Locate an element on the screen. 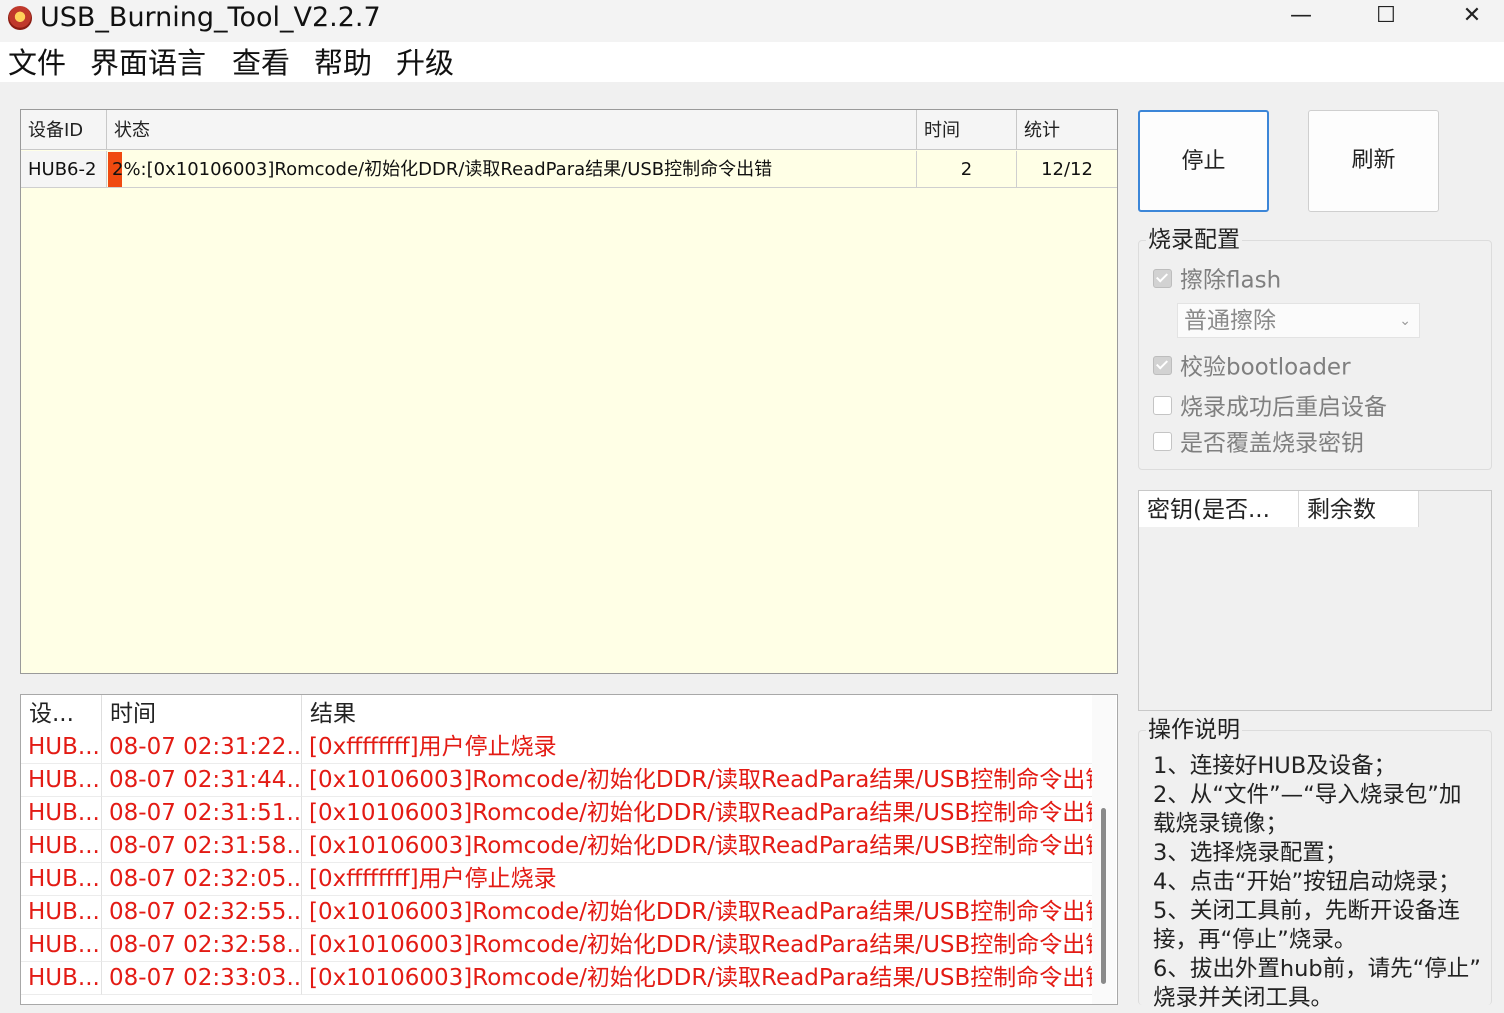 The width and height of the screenshot is (1504, 1013). minimize-button: — is located at coordinates (1301, 17).